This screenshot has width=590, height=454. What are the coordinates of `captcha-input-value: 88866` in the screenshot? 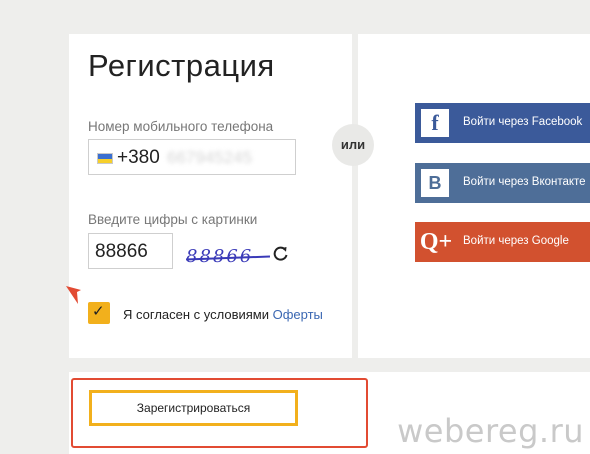 It's located at (121, 251).